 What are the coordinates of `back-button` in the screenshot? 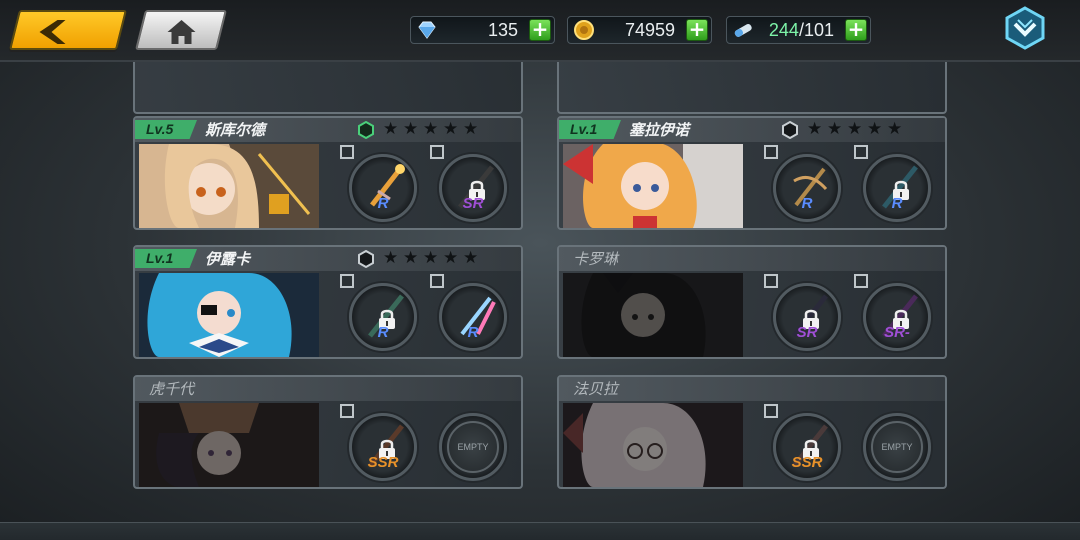 It's located at (68, 30).